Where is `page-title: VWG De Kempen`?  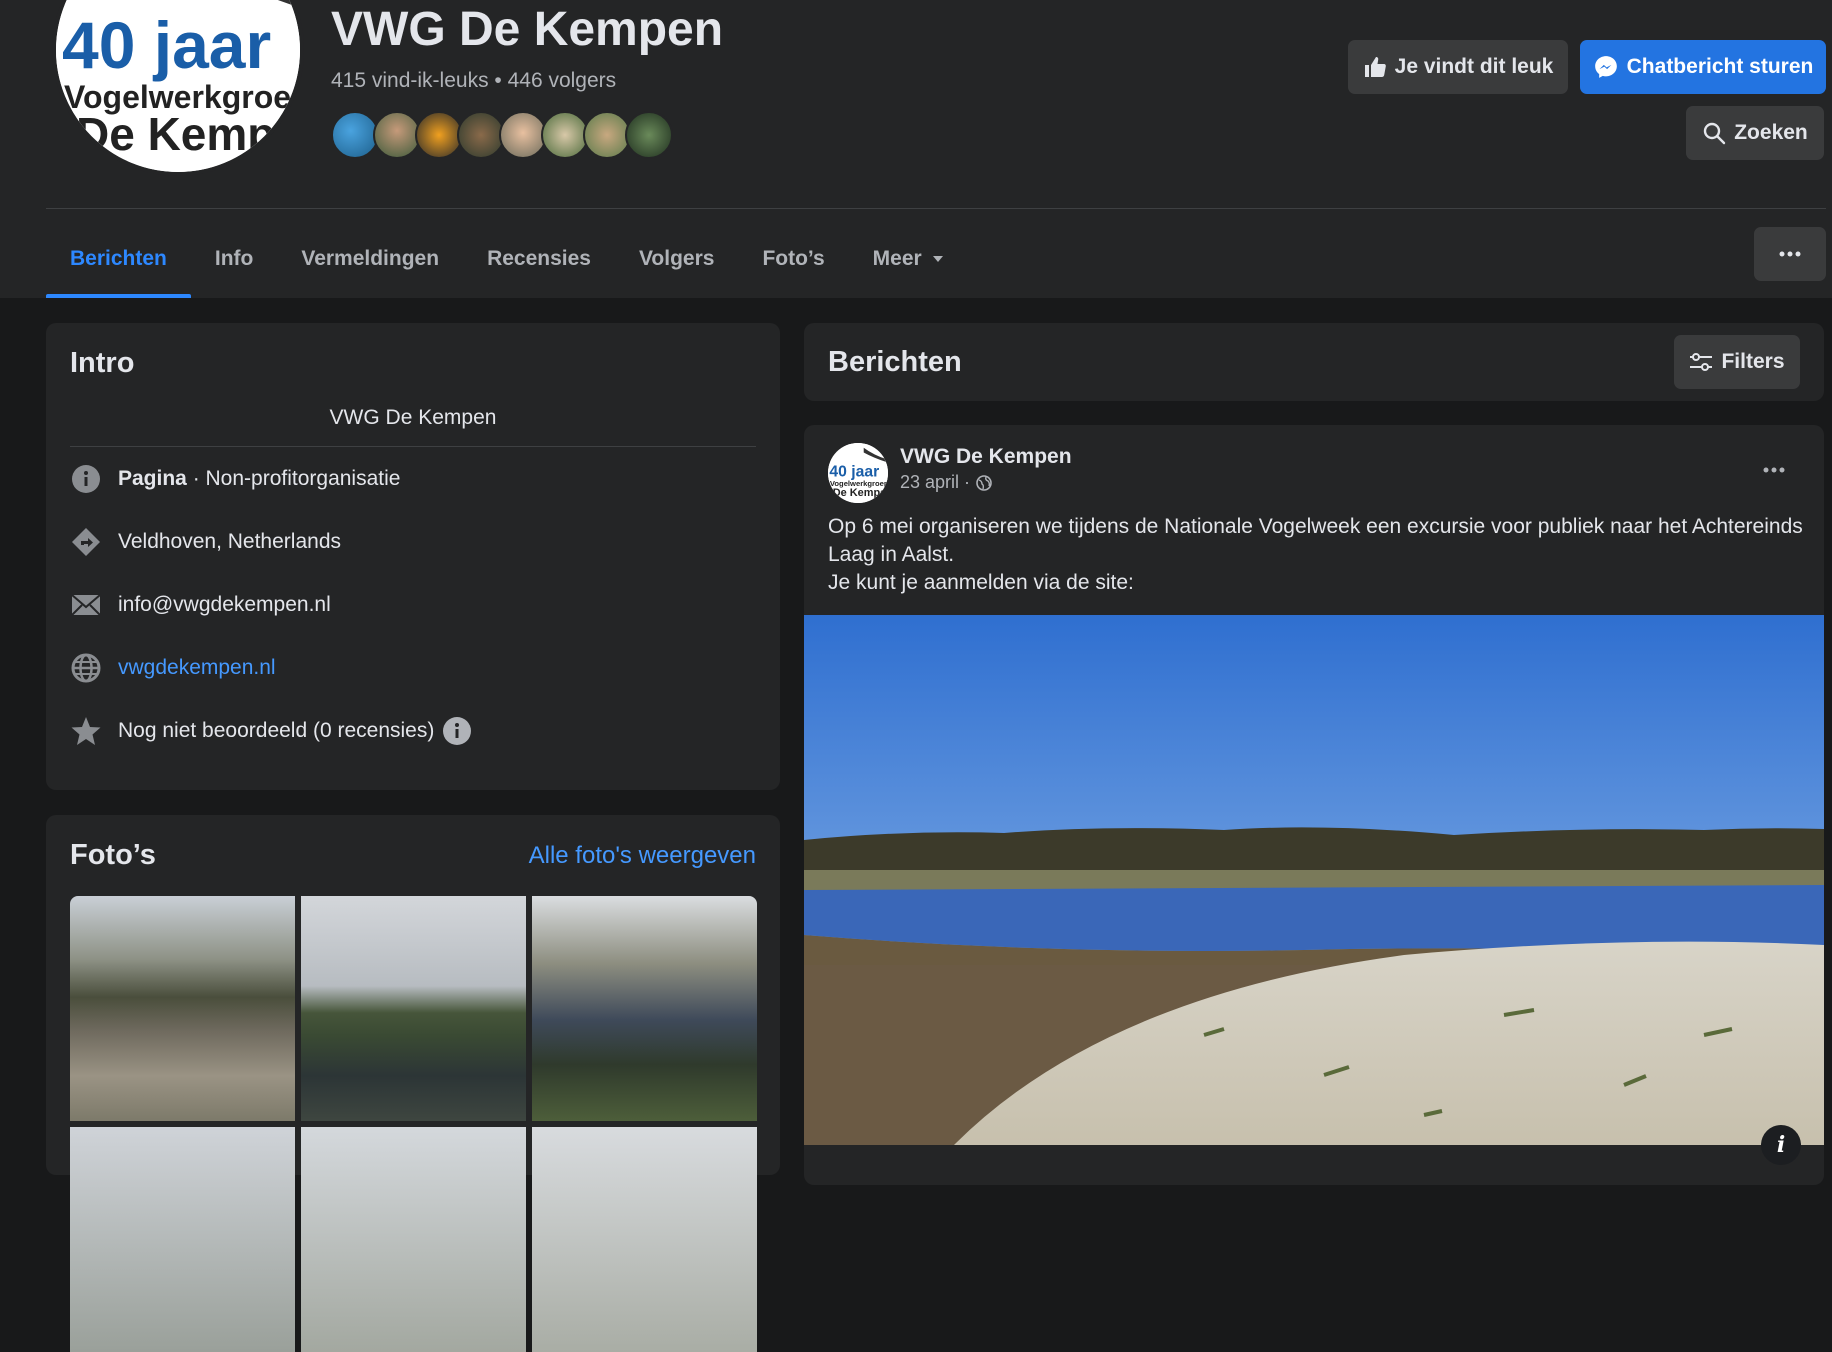 page-title: VWG De Kempen is located at coordinates (527, 29).